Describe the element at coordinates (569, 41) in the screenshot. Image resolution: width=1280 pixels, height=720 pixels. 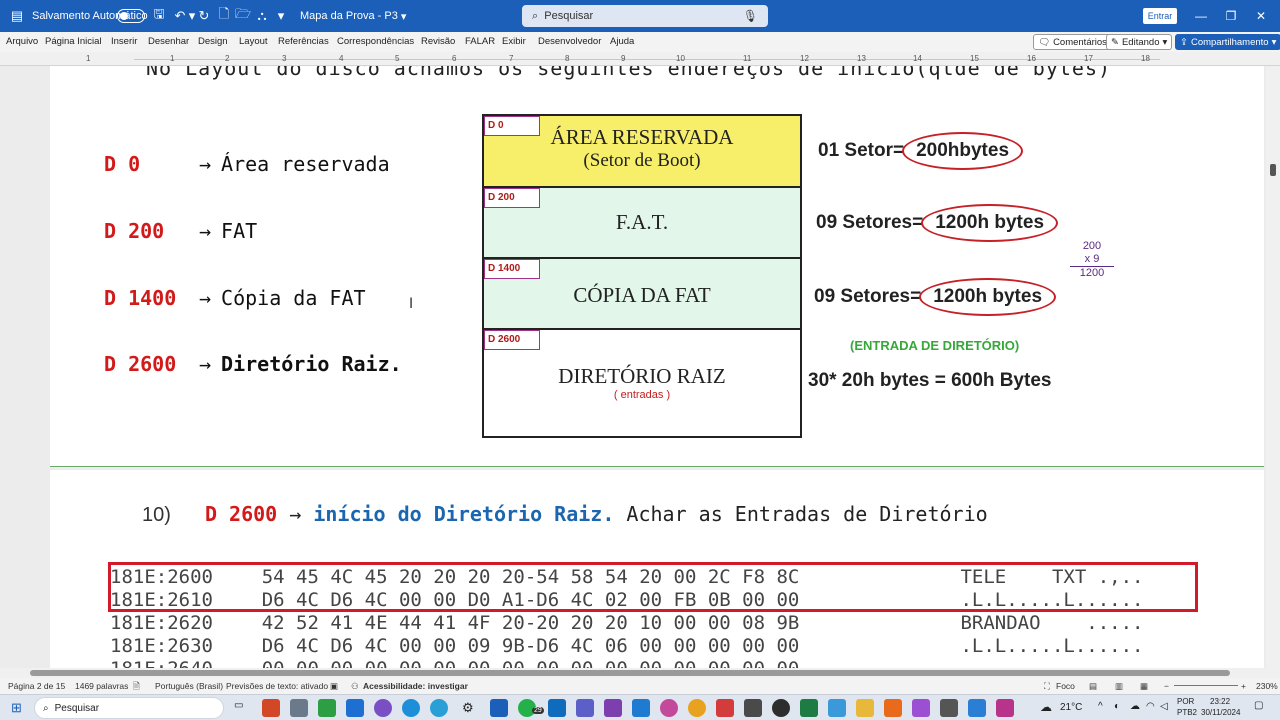
I see `tab-desenvolvedor: Desenvolvedor` at that location.